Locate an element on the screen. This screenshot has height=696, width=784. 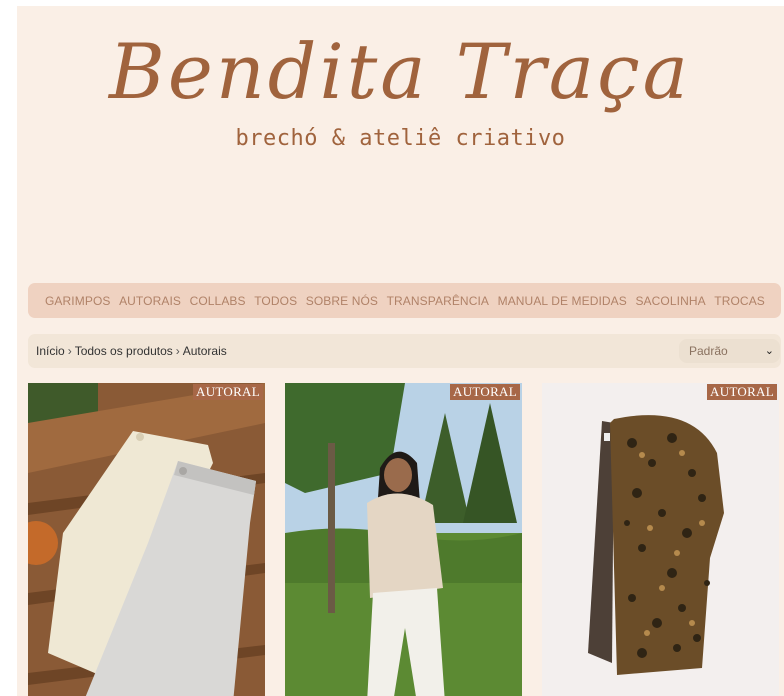
nav-item-sacolinha: SACOLINHA is located at coordinates (670, 301).